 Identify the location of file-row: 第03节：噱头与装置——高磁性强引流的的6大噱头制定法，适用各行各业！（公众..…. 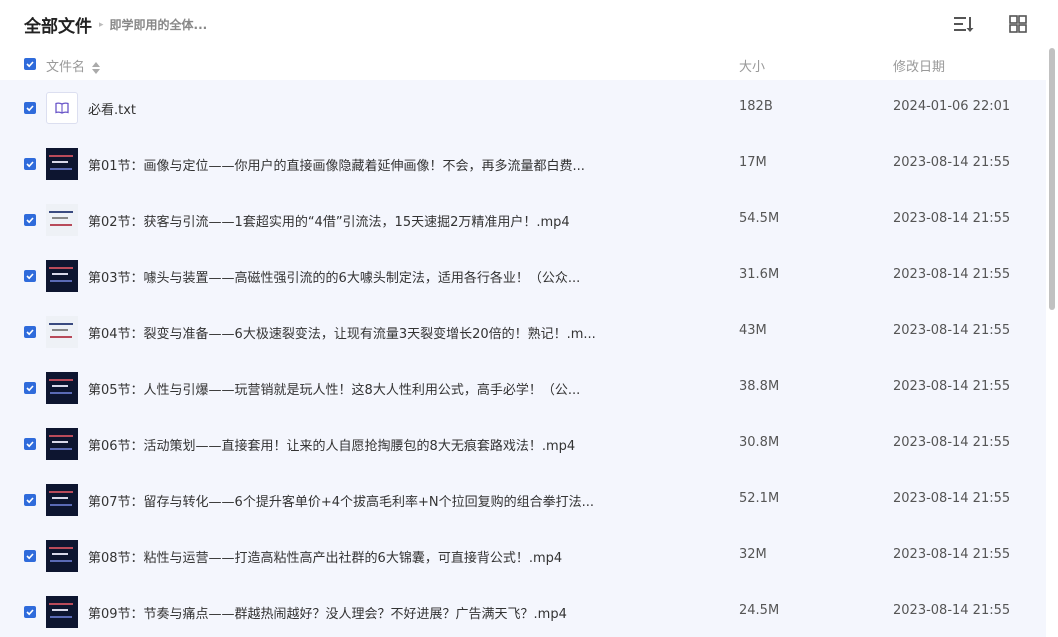
(523, 276).